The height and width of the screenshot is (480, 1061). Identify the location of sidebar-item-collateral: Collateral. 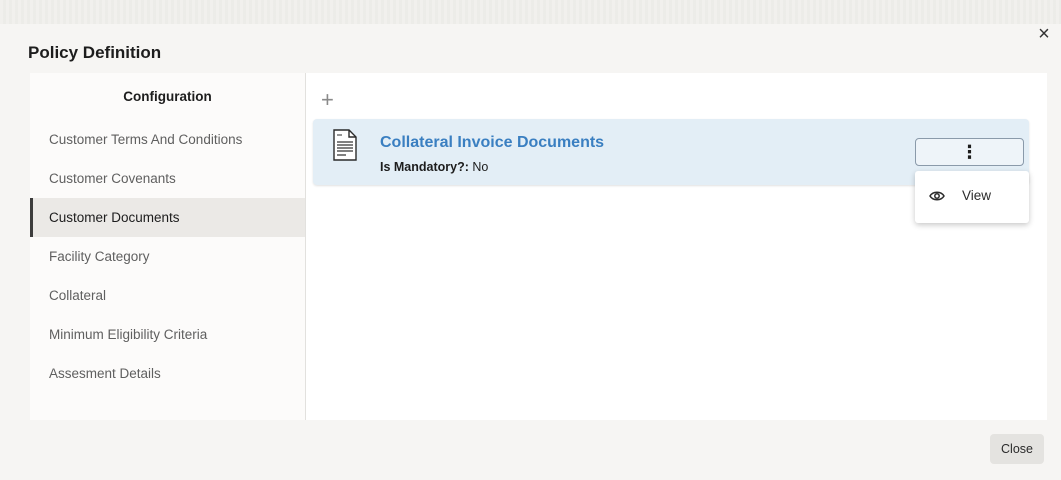
(167, 295).